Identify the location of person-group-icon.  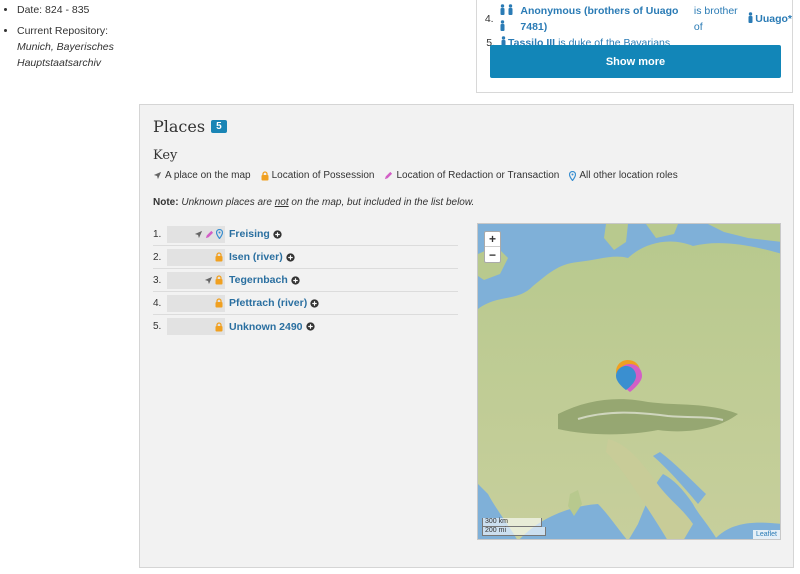
(510, 19).